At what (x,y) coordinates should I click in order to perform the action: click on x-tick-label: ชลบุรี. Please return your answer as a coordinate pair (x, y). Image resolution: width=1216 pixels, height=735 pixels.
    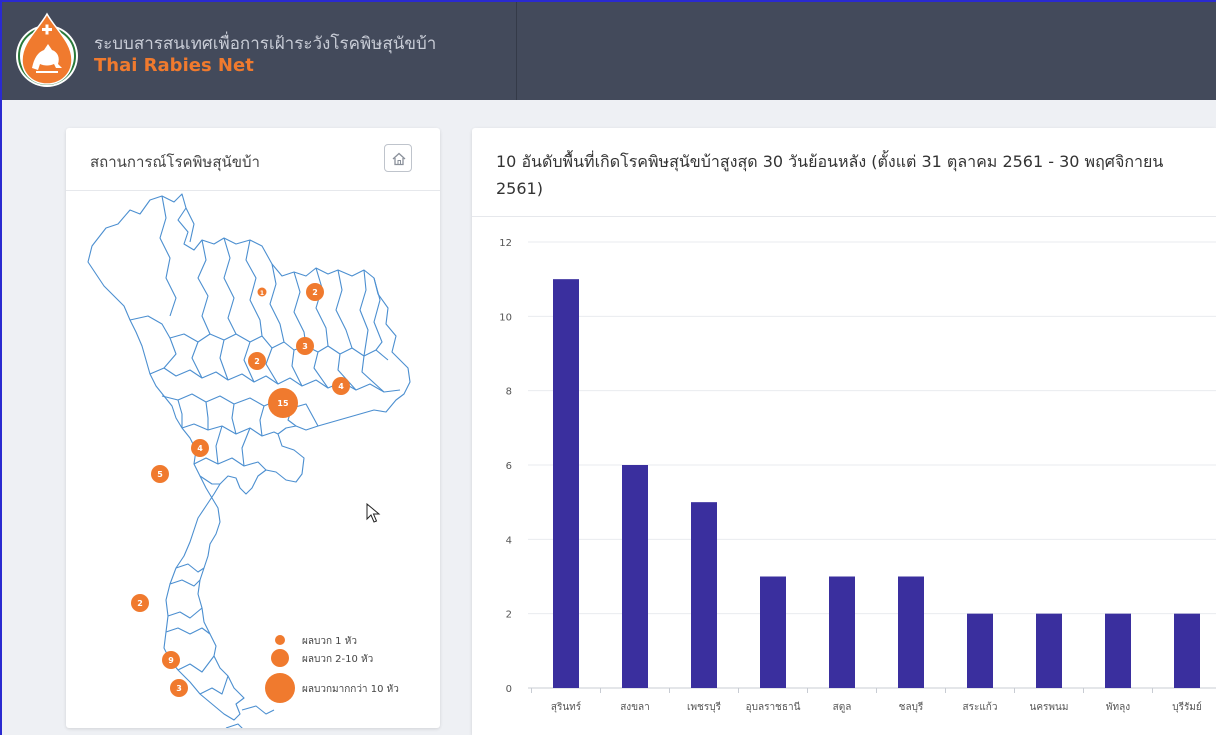
    Looking at the image, I should click on (911, 707).